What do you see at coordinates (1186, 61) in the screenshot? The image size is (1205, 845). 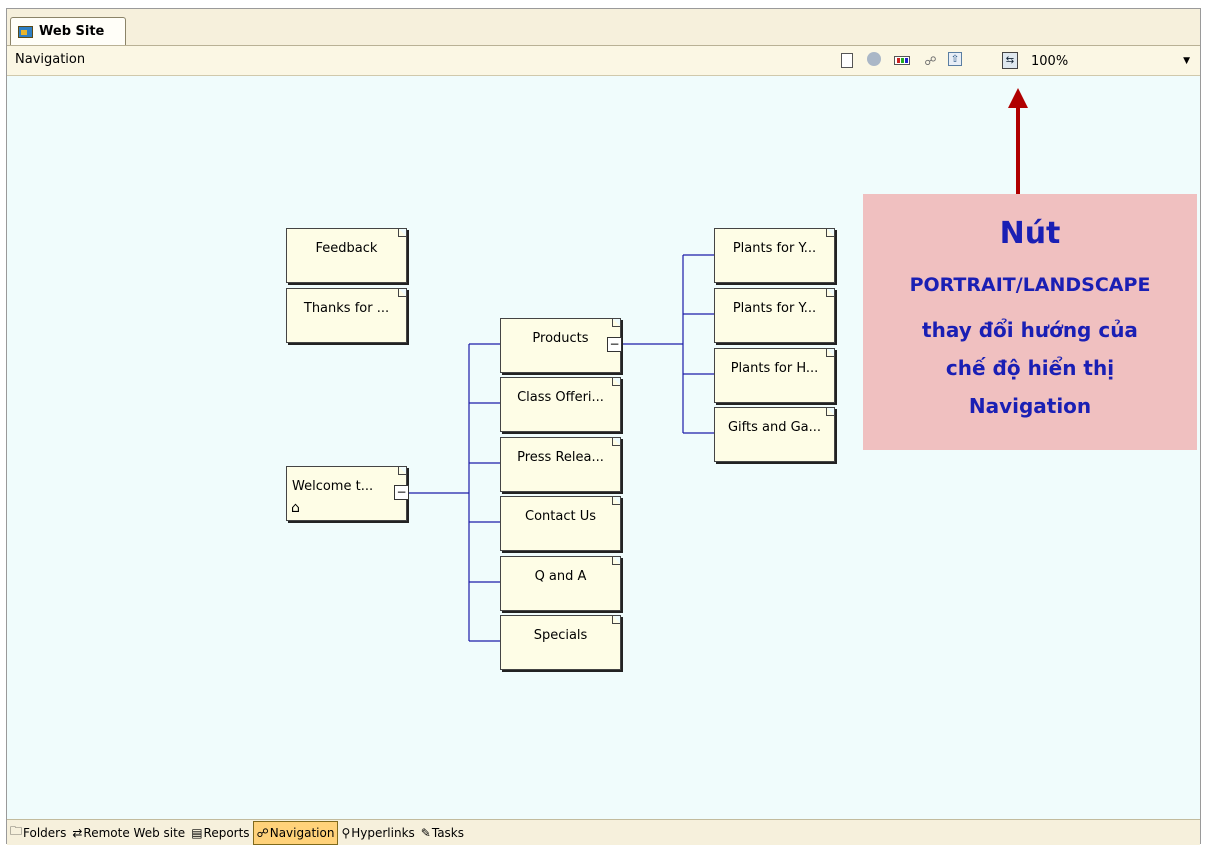 I see `chevron-down-icon: ▼` at bounding box center [1186, 61].